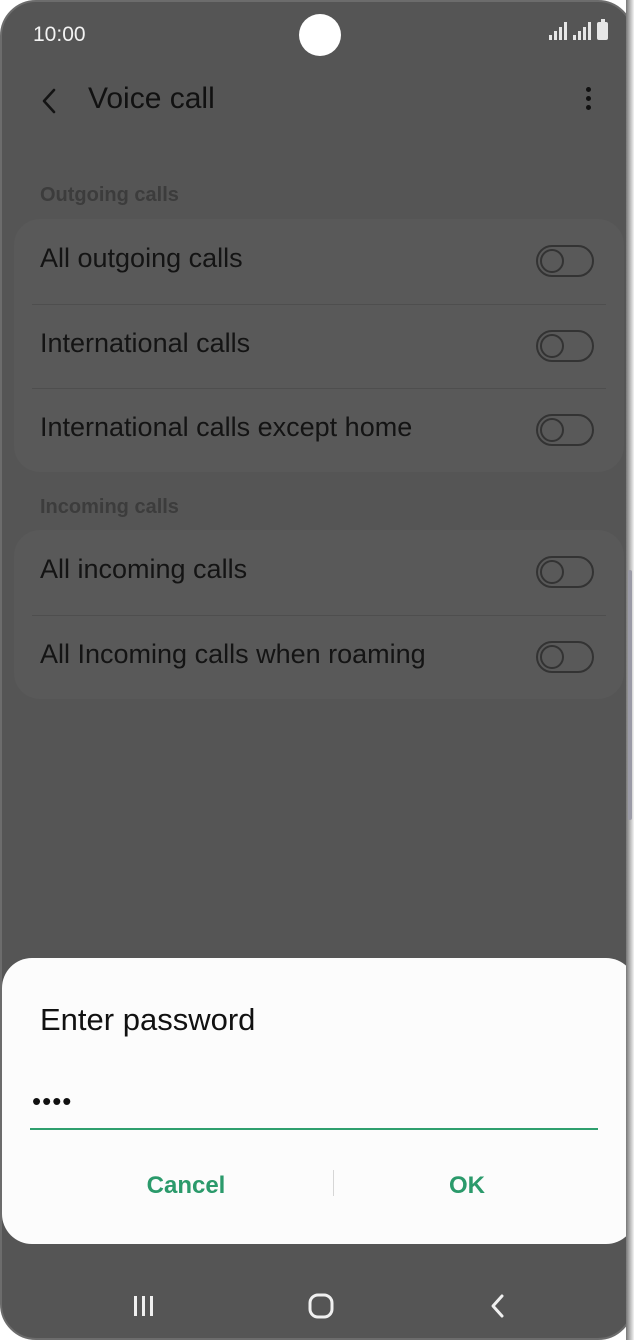 This screenshot has width=634, height=1340. Describe the element at coordinates (109, 507) in the screenshot. I see `section-label-incoming: Incoming calls` at that location.